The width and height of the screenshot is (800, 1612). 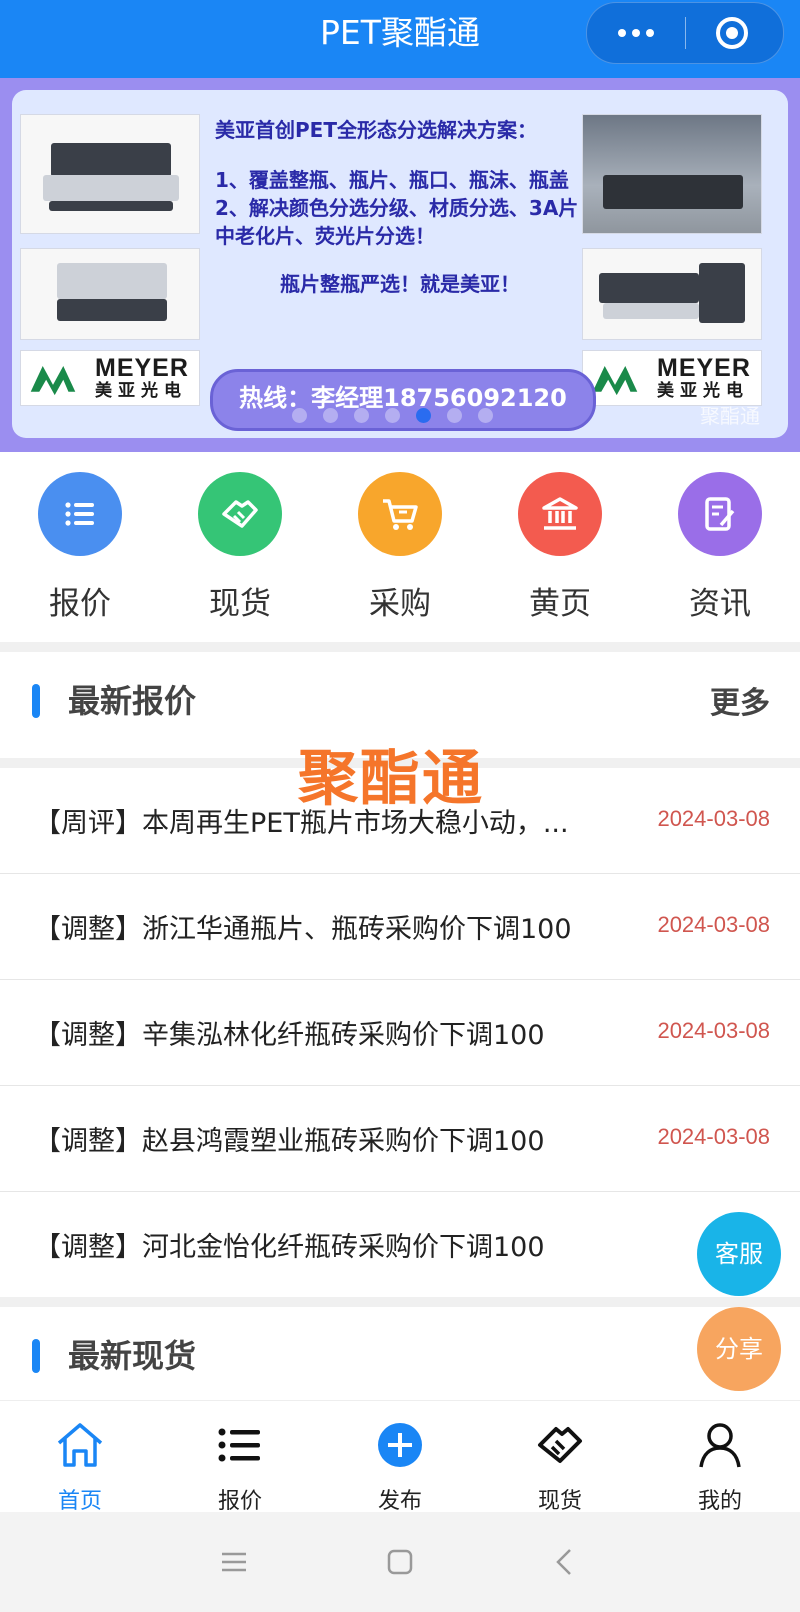 What do you see at coordinates (400, 927) in the screenshot?
I see `list-item: 【调整】浙江华通瓶片、瓶砖采购价下调100 2024-03-08` at bounding box center [400, 927].